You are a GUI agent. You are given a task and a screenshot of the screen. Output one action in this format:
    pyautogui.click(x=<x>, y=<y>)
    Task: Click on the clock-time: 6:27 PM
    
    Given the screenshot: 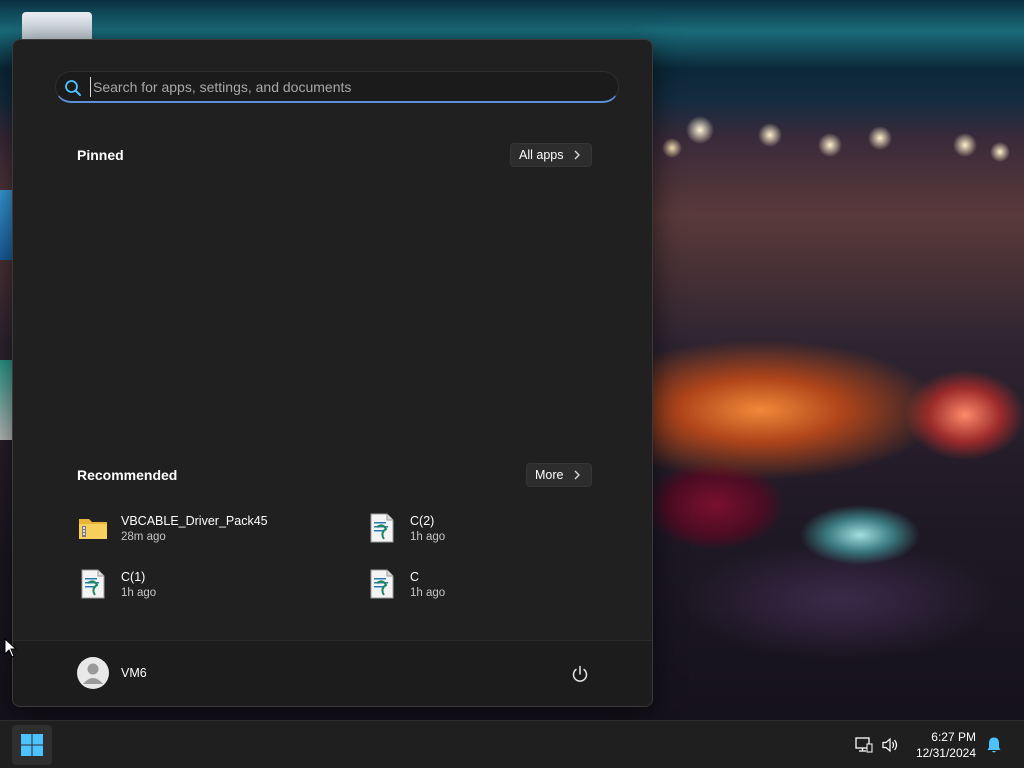 What is the action you would take?
    pyautogui.click(x=953, y=737)
    